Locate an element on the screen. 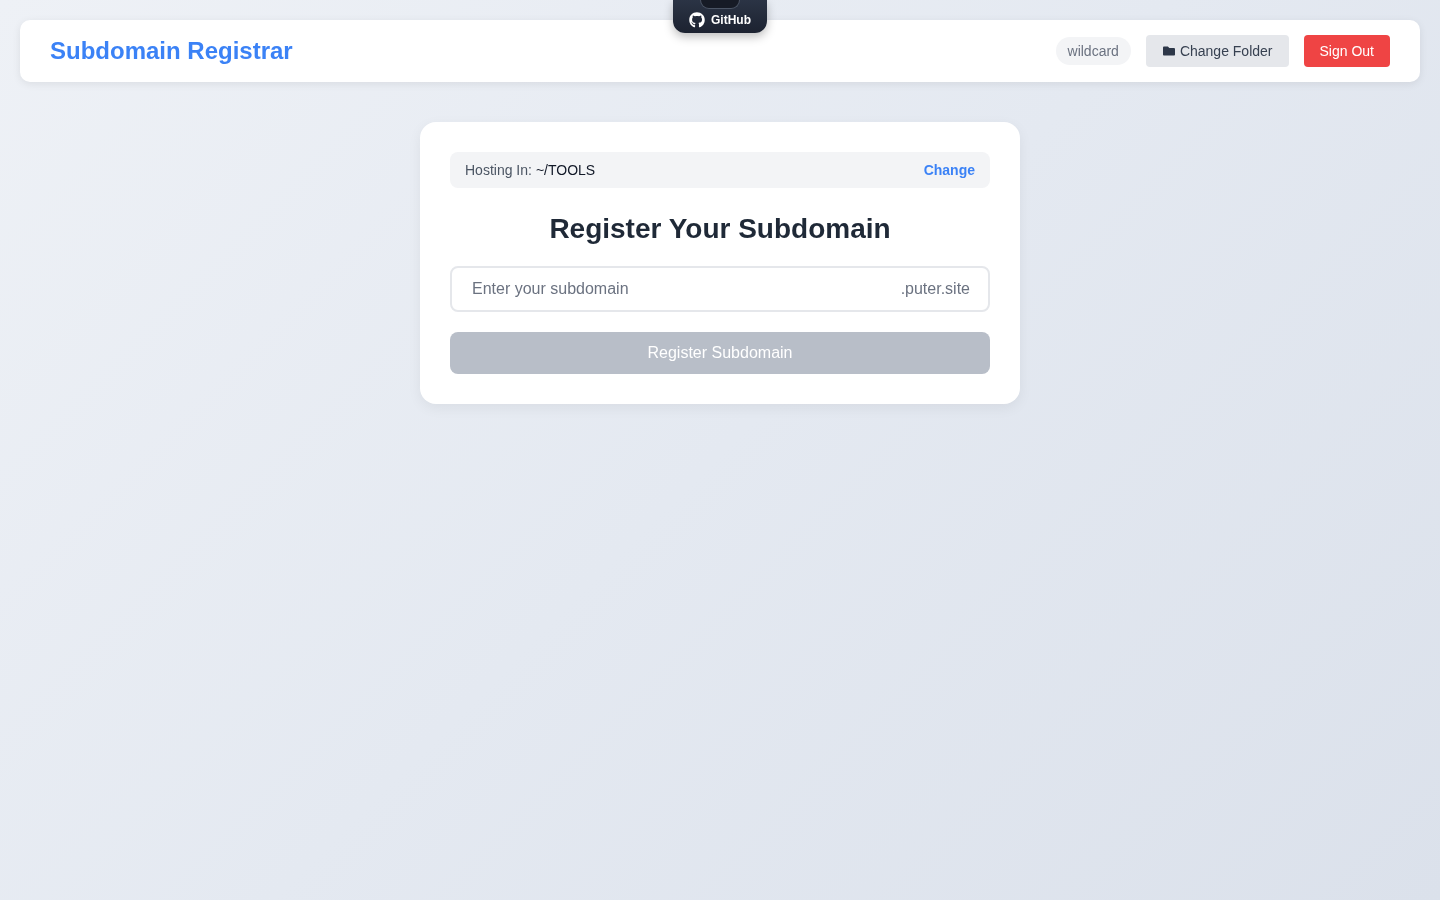 This screenshot has height=900, width=1440. form-heading: Register Your Subdomain is located at coordinates (720, 229).